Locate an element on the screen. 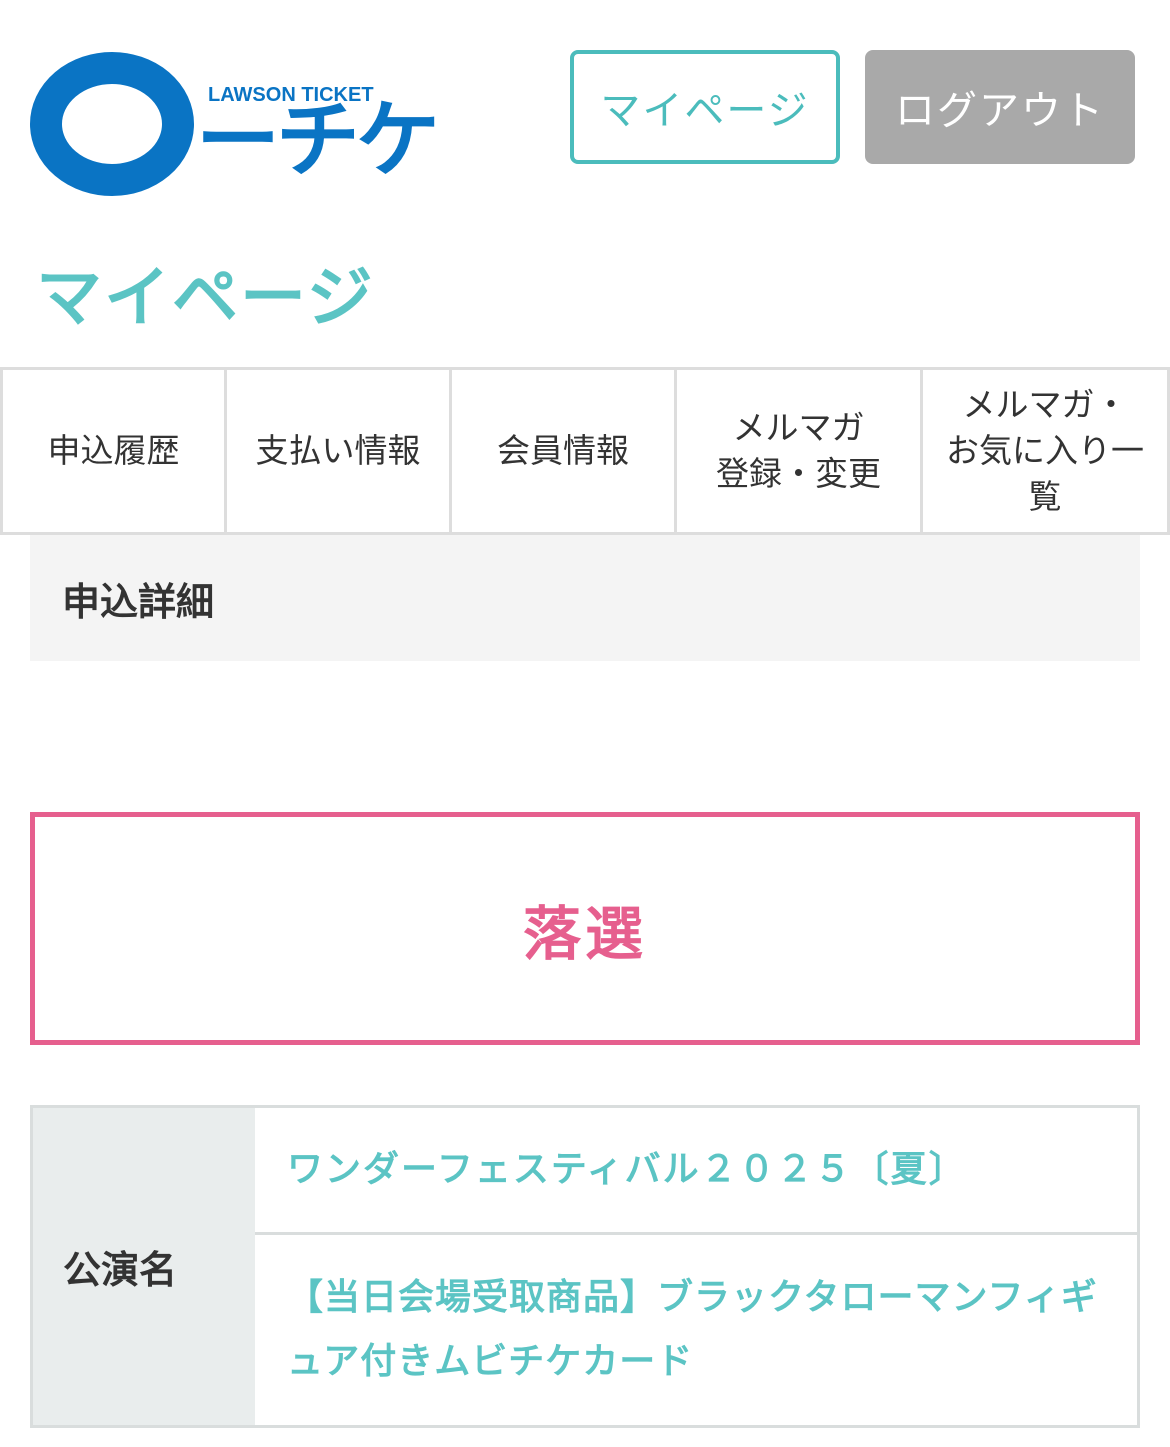  logout-button: ログアウト is located at coordinates (1000, 107).